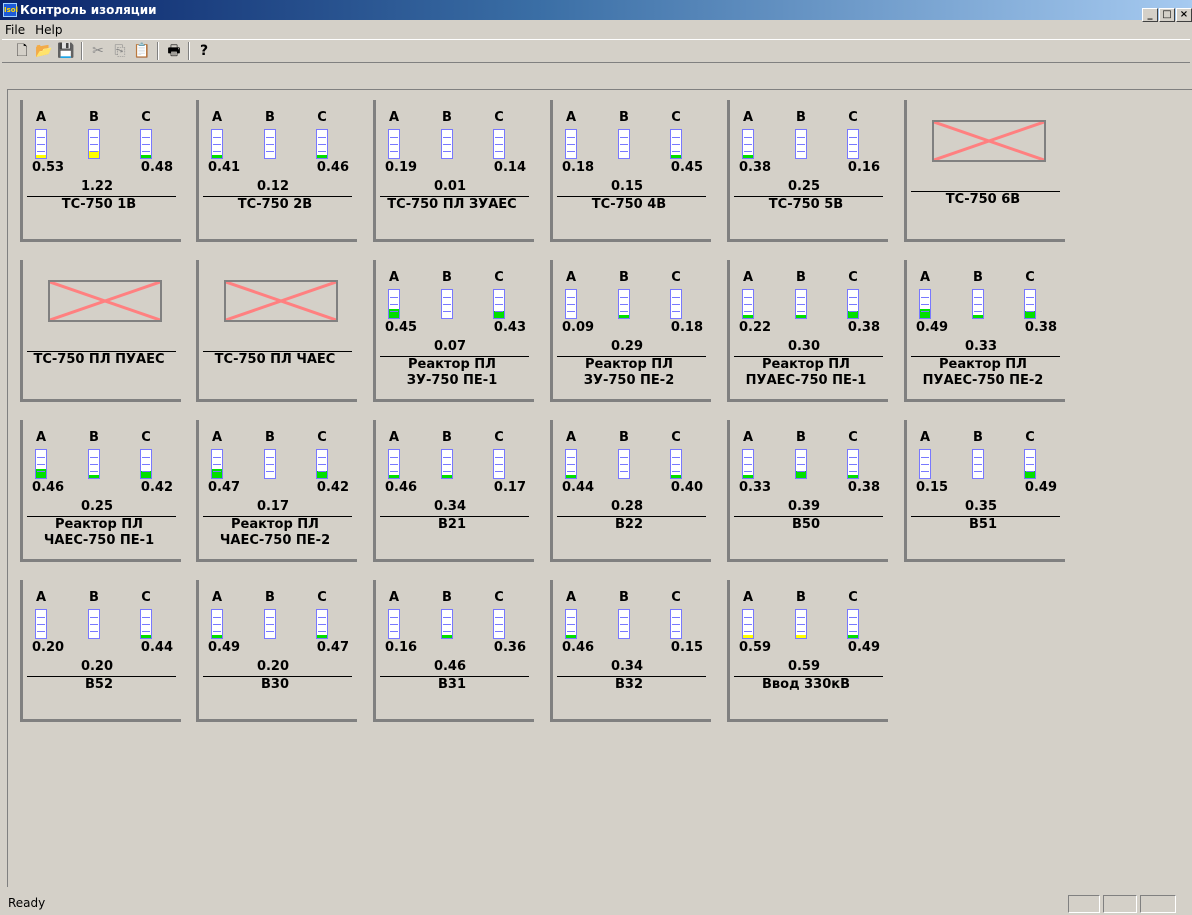 The image size is (1192, 915). I want to click on insulation-panel: A B C 0.15 0.49 0.35 B51, so click(984, 491).